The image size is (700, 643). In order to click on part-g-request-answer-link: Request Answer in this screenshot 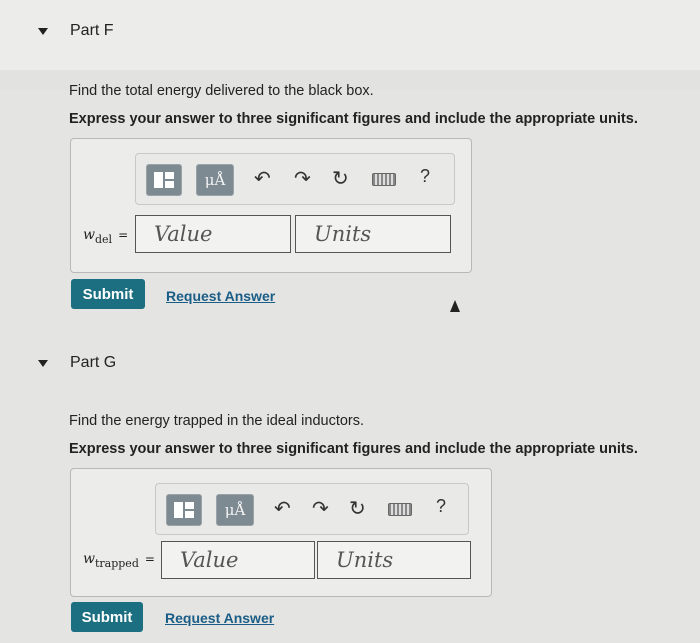, I will do `click(219, 618)`.